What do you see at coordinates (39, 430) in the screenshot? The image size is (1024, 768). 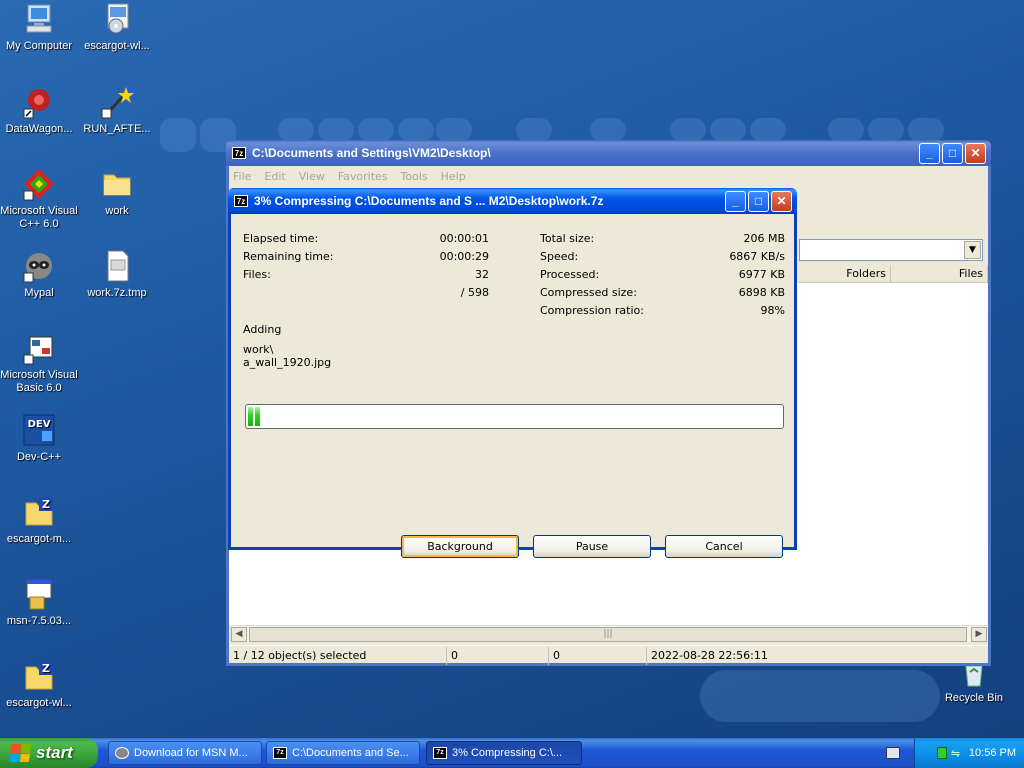 I see `dev-cpp-icon: DEV` at bounding box center [39, 430].